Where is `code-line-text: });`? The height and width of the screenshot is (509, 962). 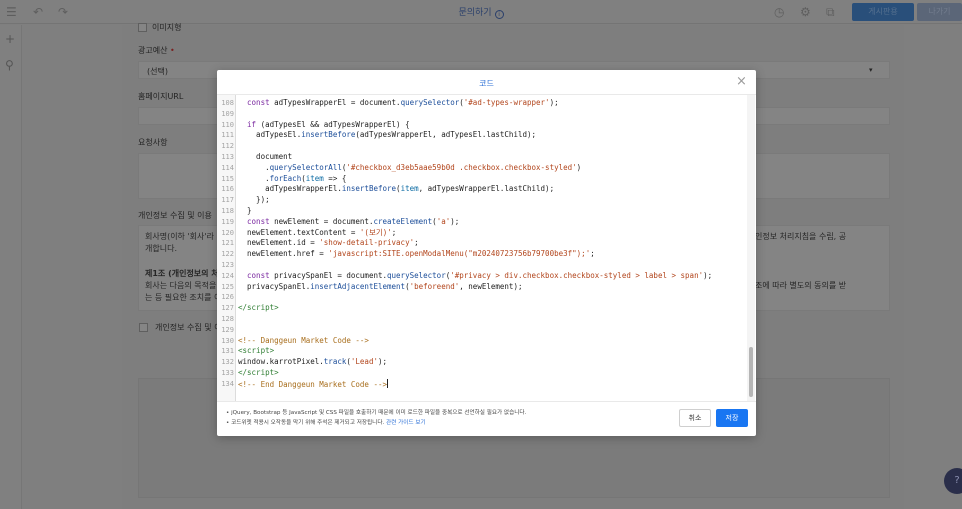
code-line-text: }); is located at coordinates (254, 200).